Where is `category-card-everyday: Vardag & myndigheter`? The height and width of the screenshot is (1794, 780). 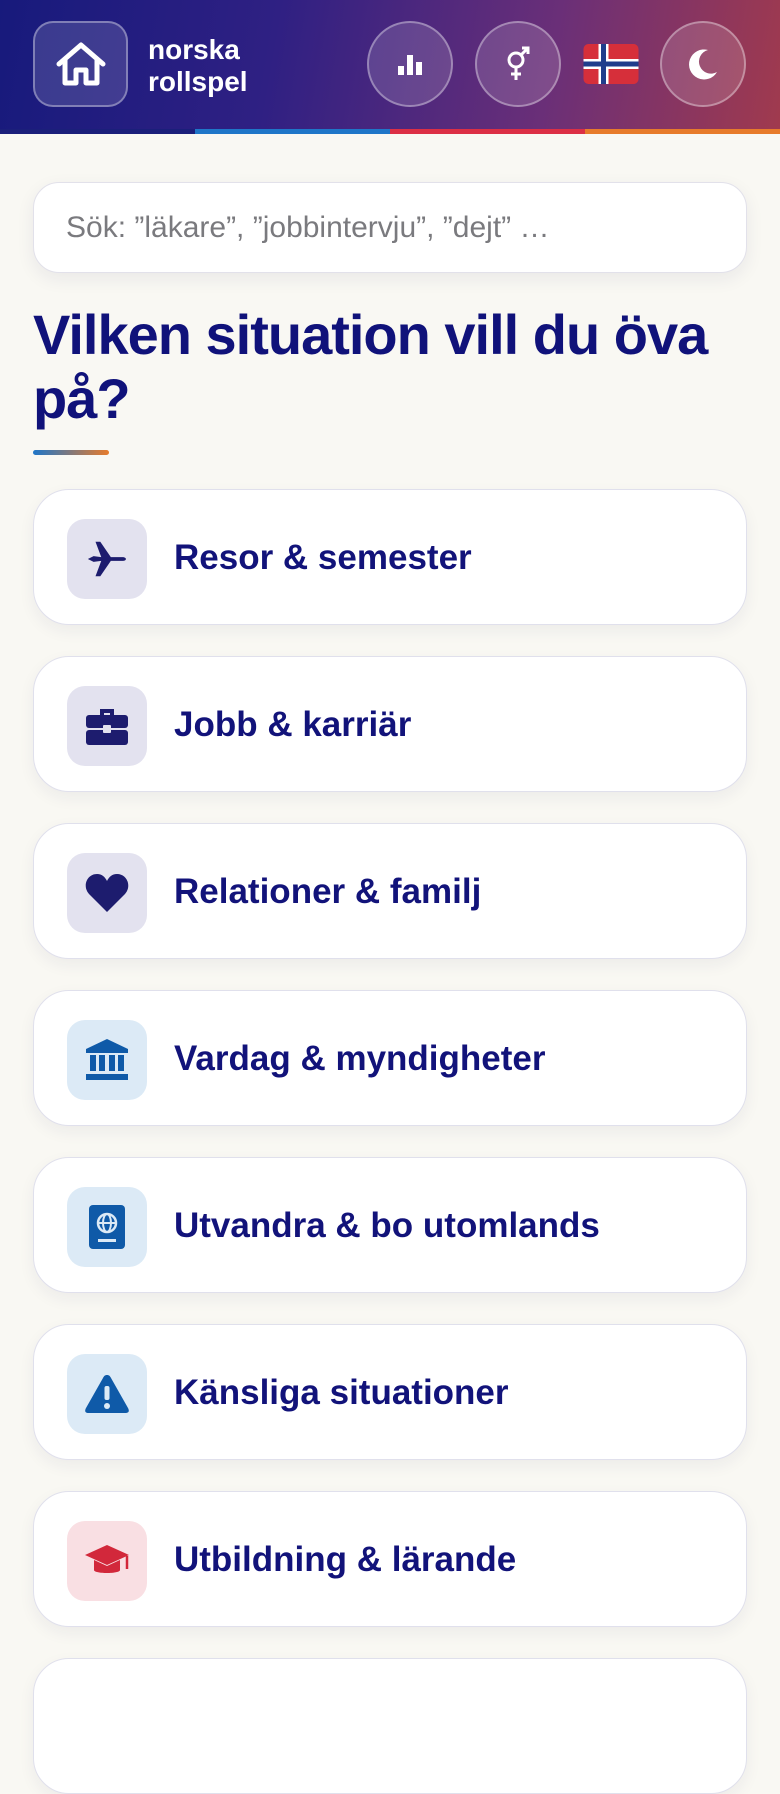
category-card-everyday: Vardag & myndigheter is located at coordinates (390, 1058).